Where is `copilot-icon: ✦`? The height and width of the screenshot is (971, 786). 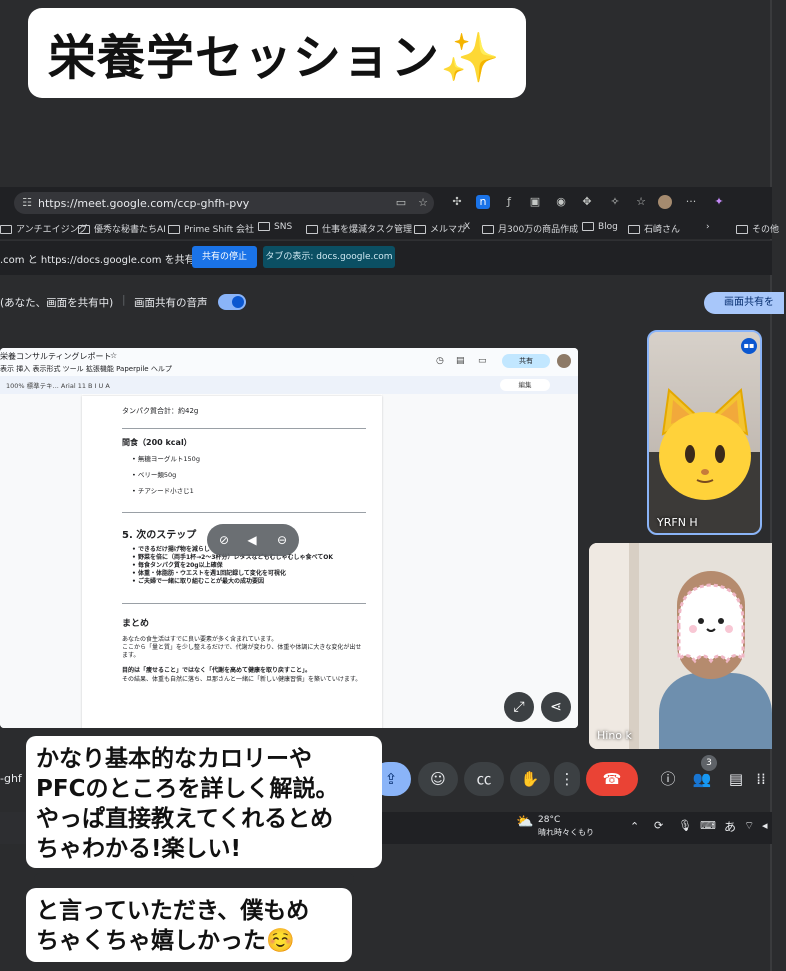 copilot-icon: ✦ is located at coordinates (719, 202).